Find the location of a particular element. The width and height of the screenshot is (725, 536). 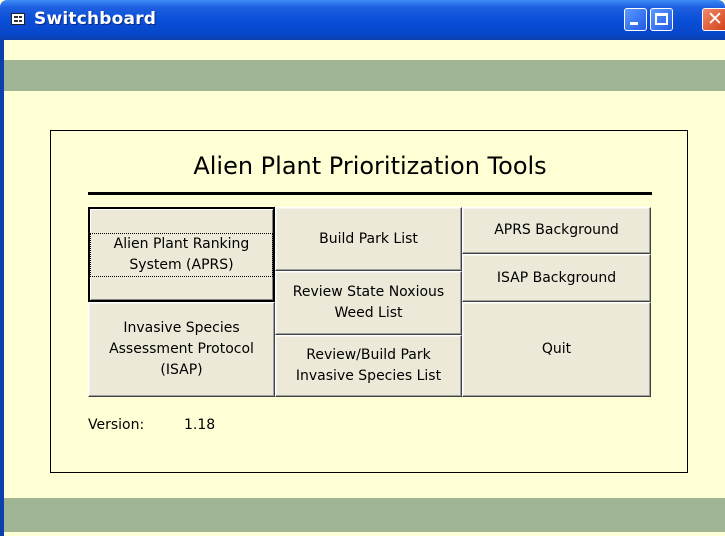

aprs-button-label: Alien Plant Ranking System (APRS) is located at coordinates (181, 254).